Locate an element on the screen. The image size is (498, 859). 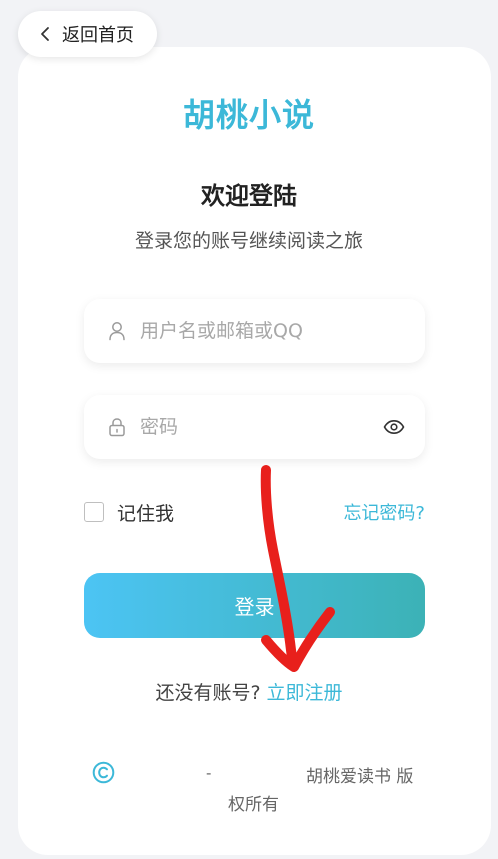
brand-title: 胡桃小说 is located at coordinates (248, 115).